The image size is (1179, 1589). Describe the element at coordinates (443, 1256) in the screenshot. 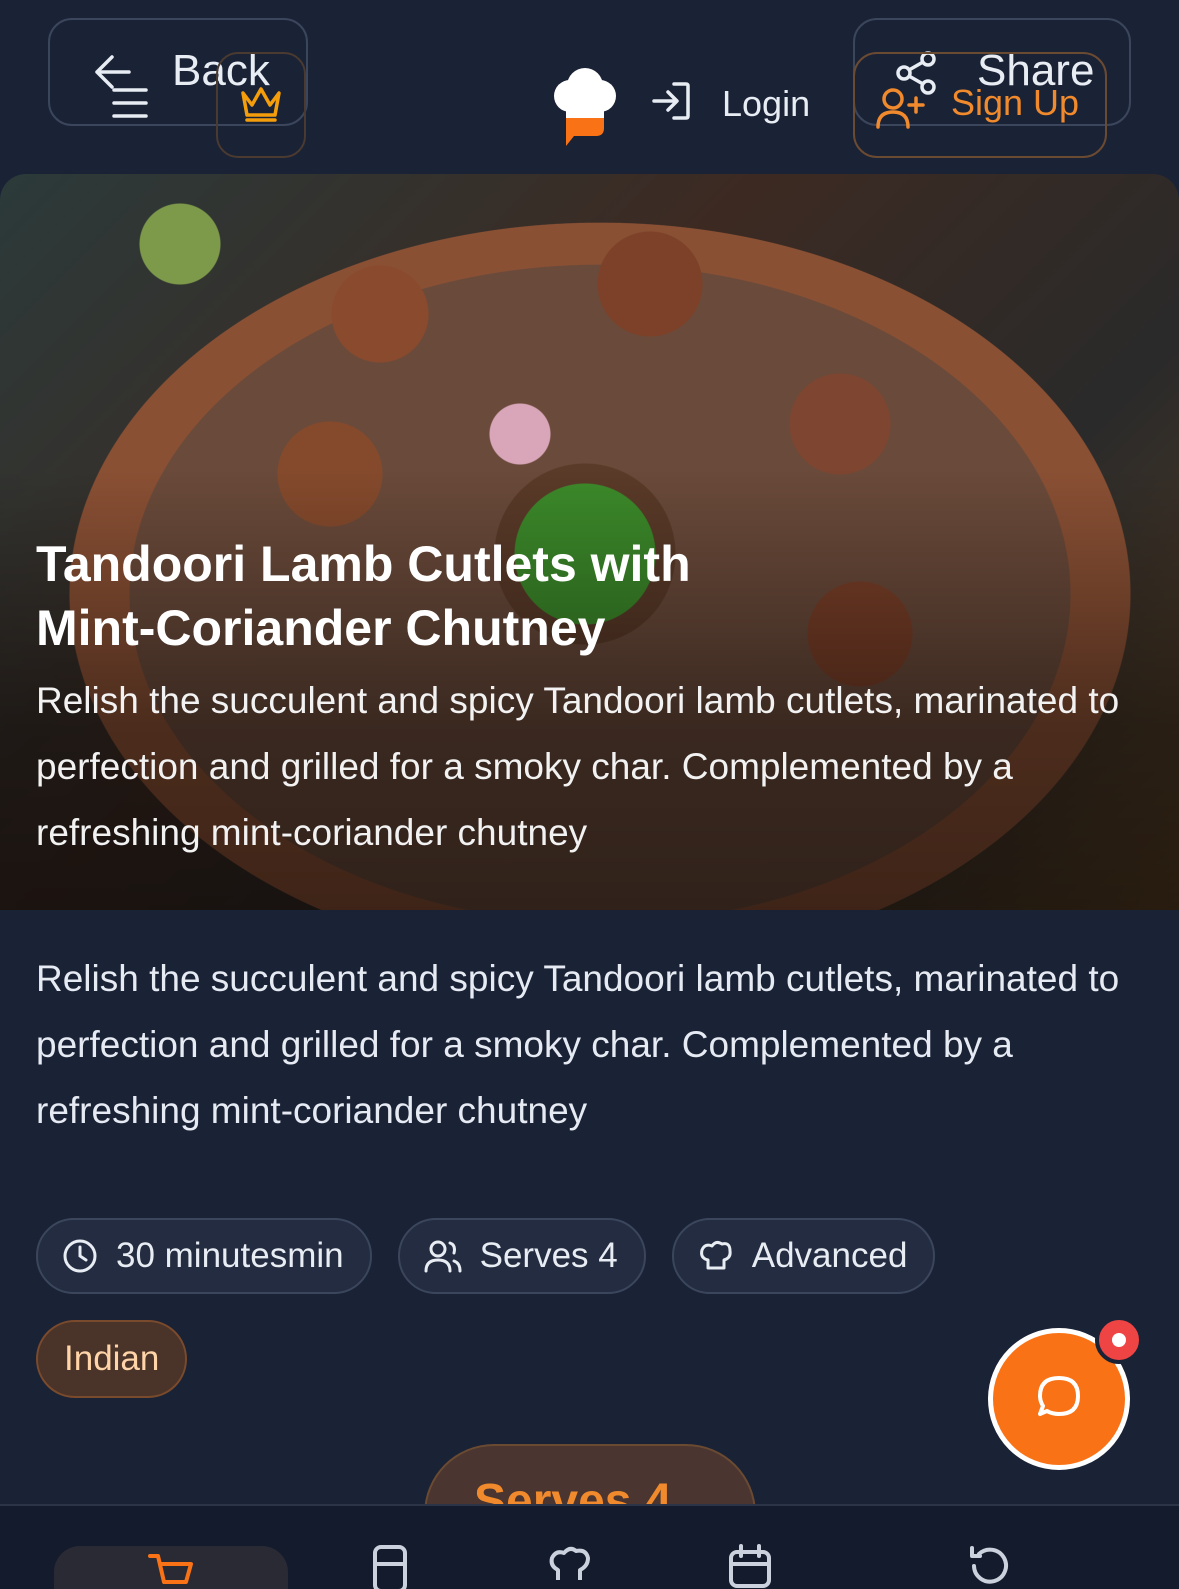

I see `users-icon` at that location.